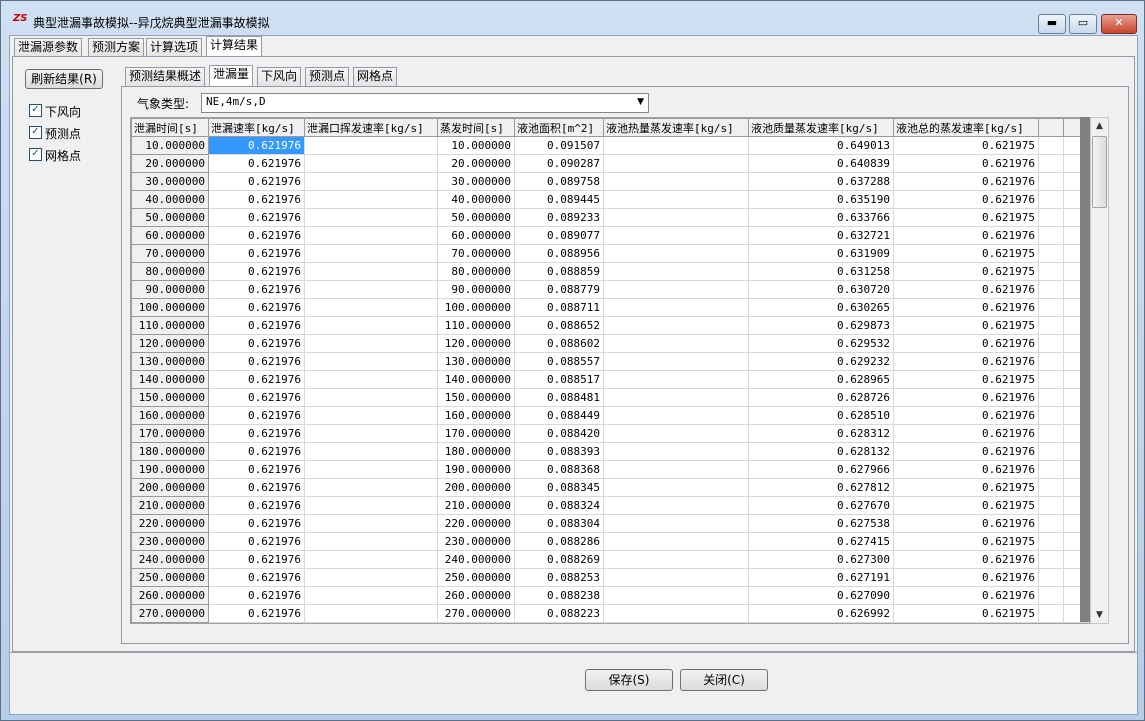 The width and height of the screenshot is (1145, 721). Describe the element at coordinates (559, 199) in the screenshot. I see `table-cell: 0.089445` at that location.